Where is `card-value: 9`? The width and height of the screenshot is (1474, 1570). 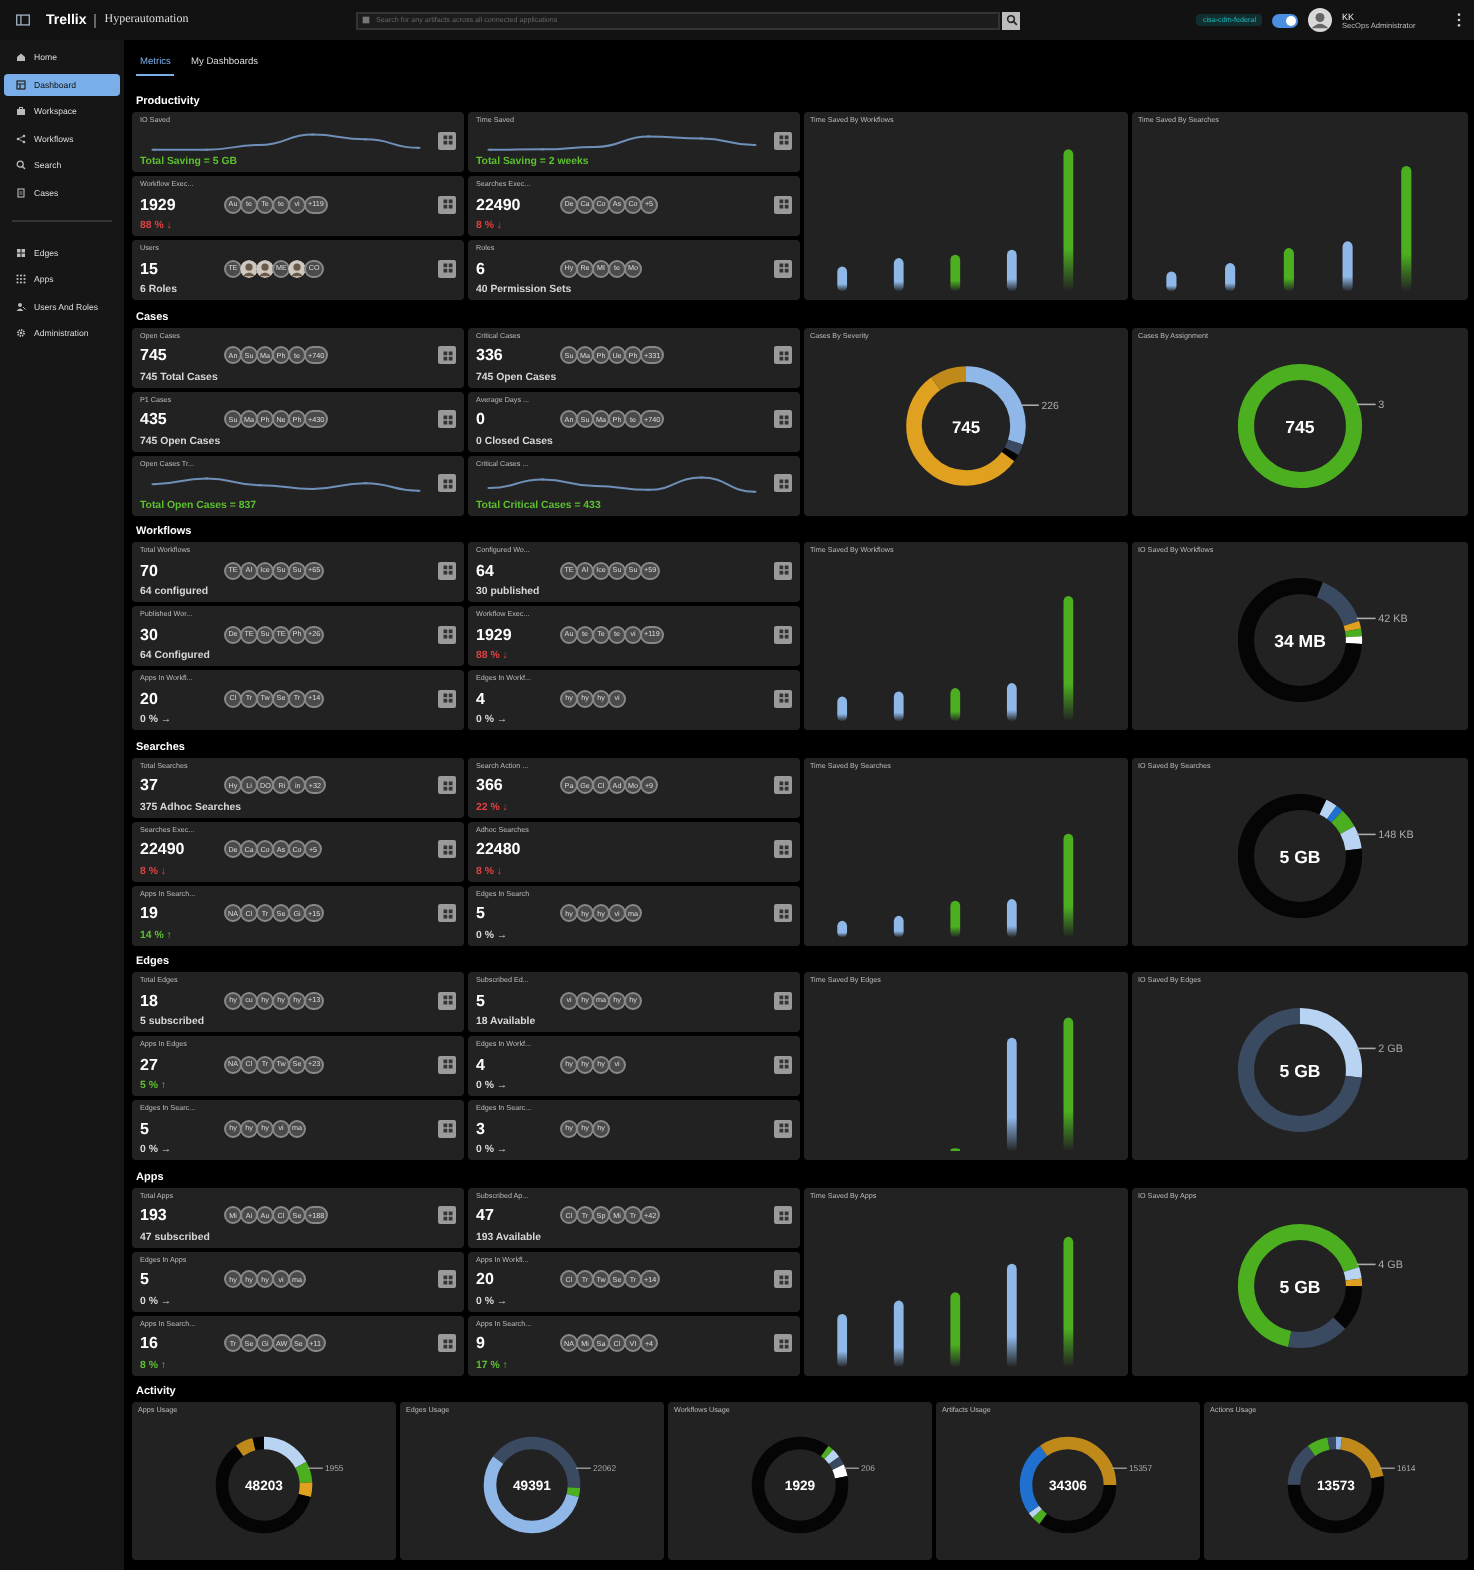 card-value: 9 is located at coordinates (481, 1343).